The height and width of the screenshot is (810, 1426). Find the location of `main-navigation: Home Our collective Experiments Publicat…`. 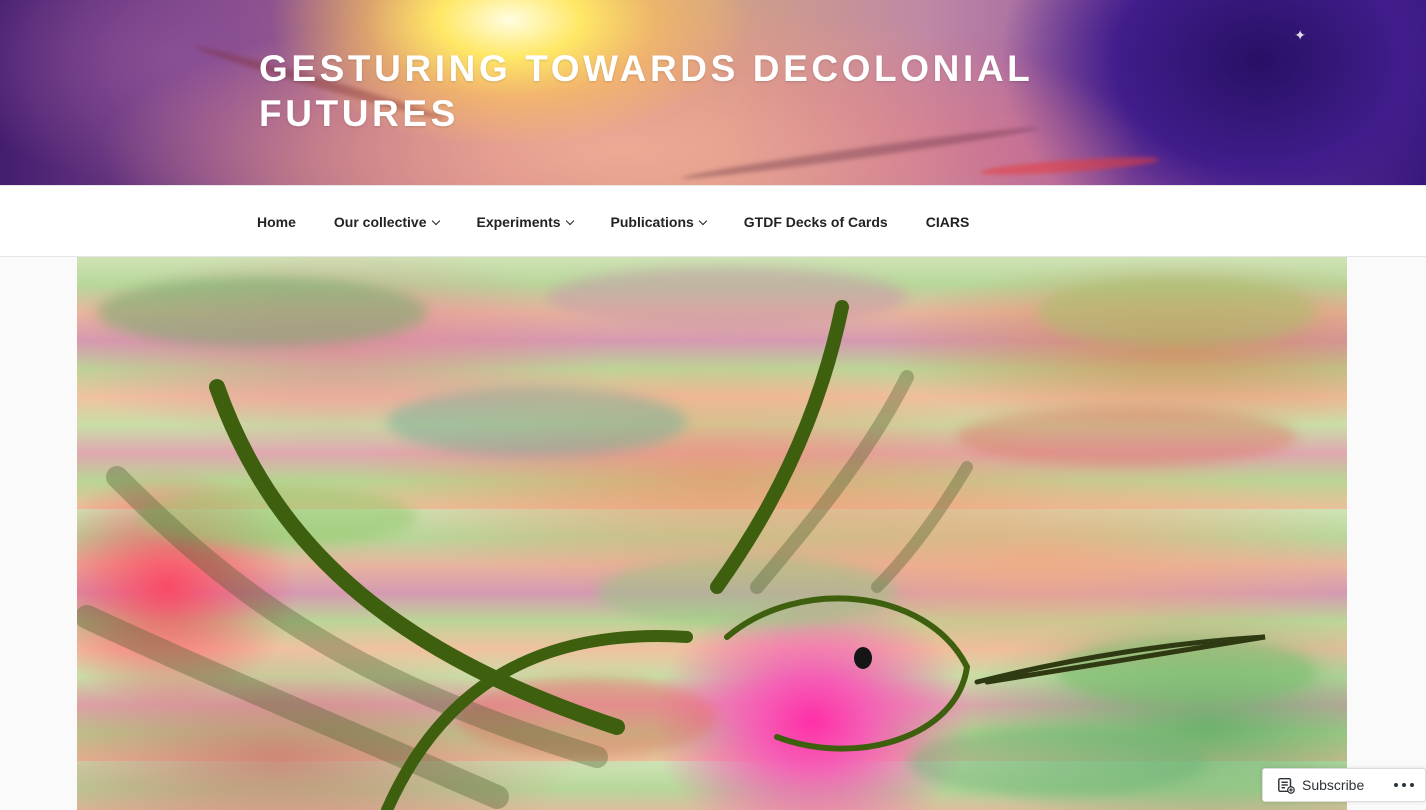

main-navigation: Home Our collective Experiments Publicat… is located at coordinates (713, 221).